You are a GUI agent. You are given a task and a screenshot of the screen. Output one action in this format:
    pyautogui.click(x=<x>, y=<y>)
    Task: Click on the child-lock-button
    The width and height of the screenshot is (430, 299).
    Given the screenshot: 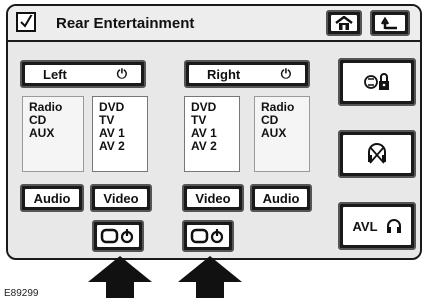 What is the action you would take?
    pyautogui.click(x=377, y=82)
    